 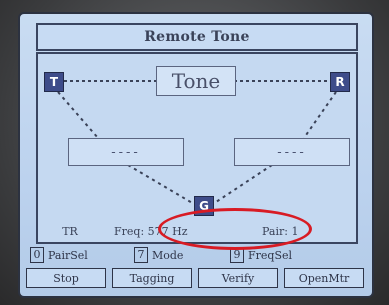 What do you see at coordinates (66, 278) in the screenshot?
I see `stop-button: Stop` at bounding box center [66, 278].